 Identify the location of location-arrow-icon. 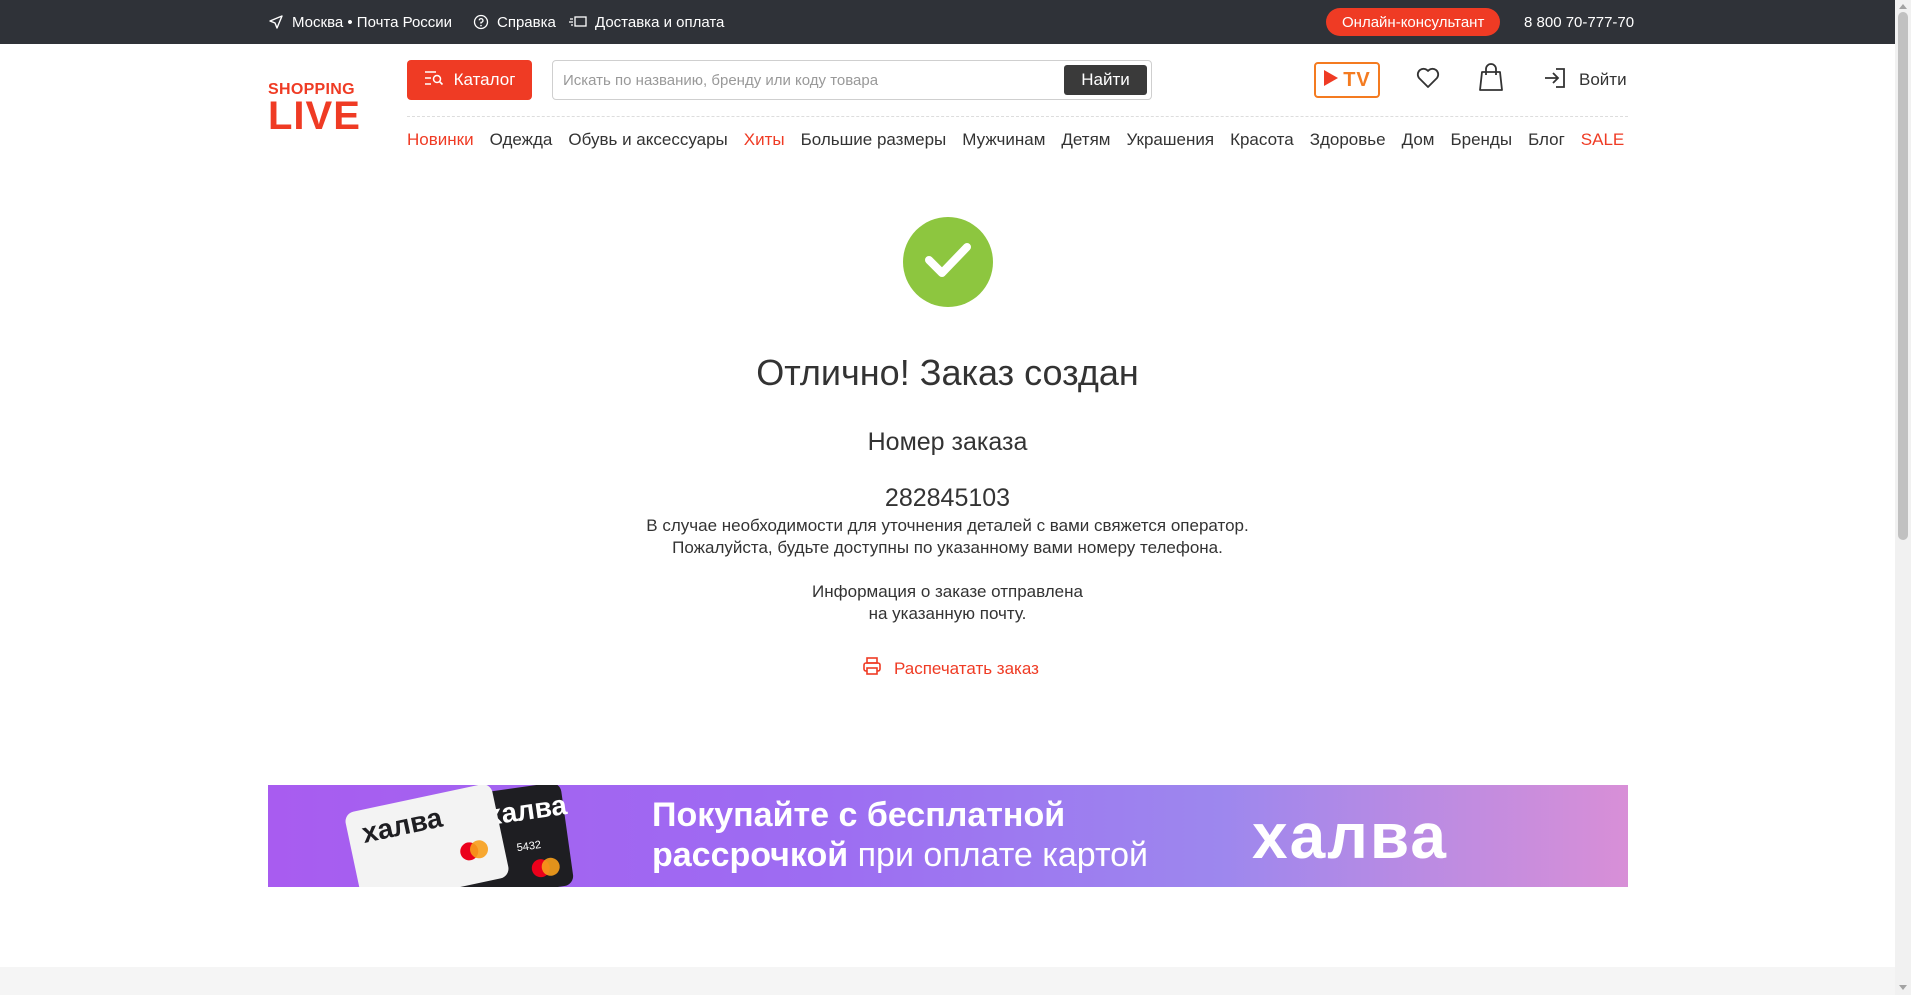
(276, 22).